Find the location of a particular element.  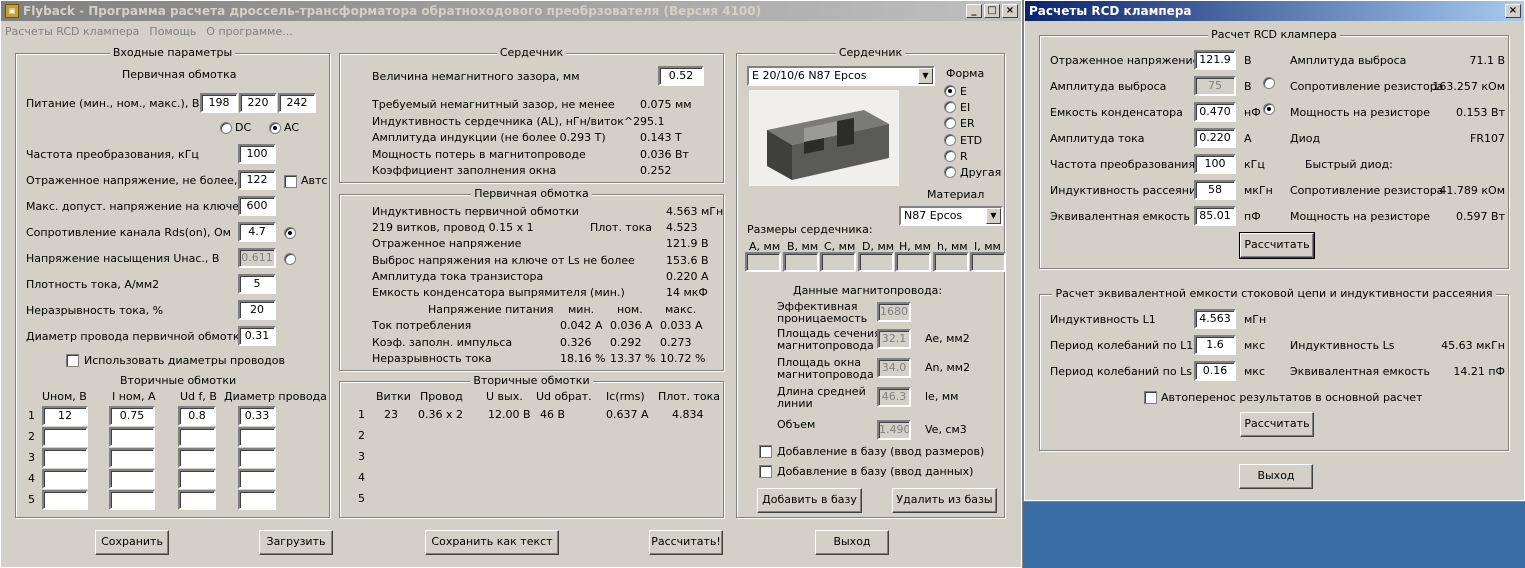

shape-radio-ETD is located at coordinates (950, 139).